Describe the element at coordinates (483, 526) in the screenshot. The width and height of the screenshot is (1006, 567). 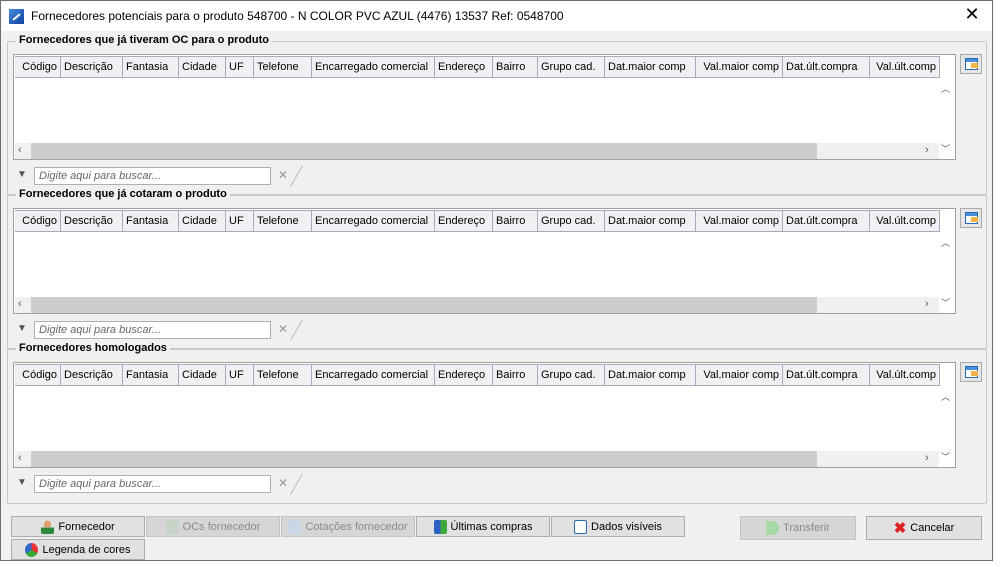
I see `ultimas-compras-button: Últimas compras` at that location.